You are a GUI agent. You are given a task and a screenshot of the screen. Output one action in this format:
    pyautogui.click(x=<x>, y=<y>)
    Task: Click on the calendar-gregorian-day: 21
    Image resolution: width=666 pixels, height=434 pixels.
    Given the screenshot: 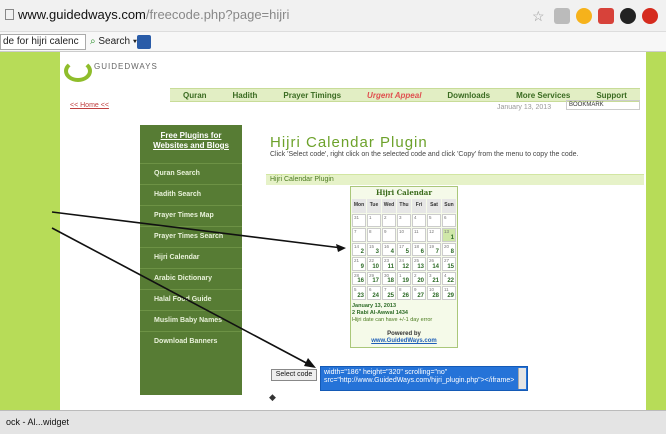 What is the action you would take?
    pyautogui.click(x=435, y=281)
    